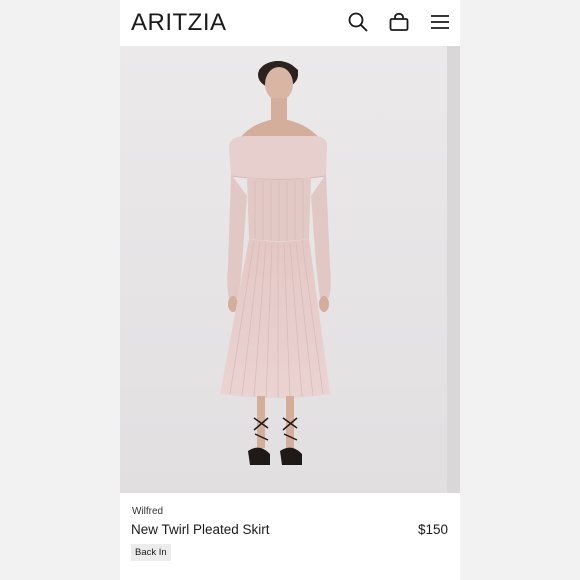 Image resolution: width=580 pixels, height=580 pixels. I want to click on menu-icon, so click(440, 22).